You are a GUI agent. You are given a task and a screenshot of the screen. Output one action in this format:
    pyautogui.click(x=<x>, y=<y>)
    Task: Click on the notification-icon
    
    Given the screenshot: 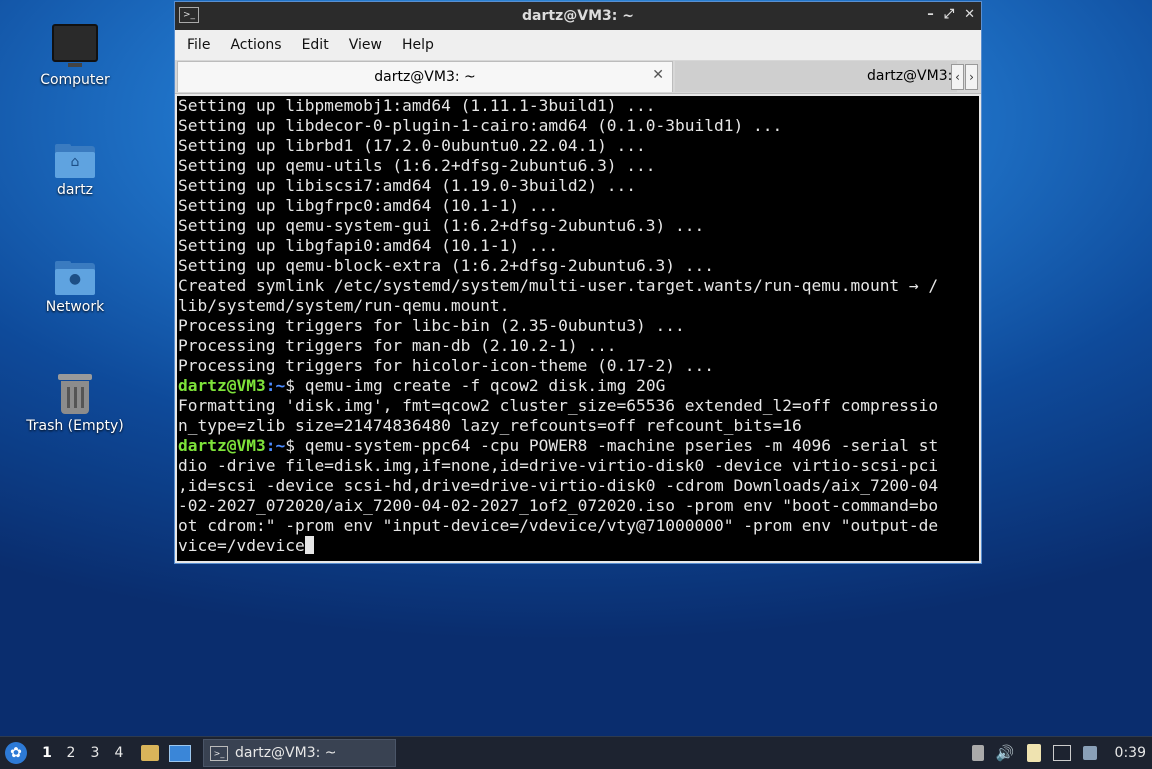 What is the action you would take?
    pyautogui.click(x=1089, y=753)
    